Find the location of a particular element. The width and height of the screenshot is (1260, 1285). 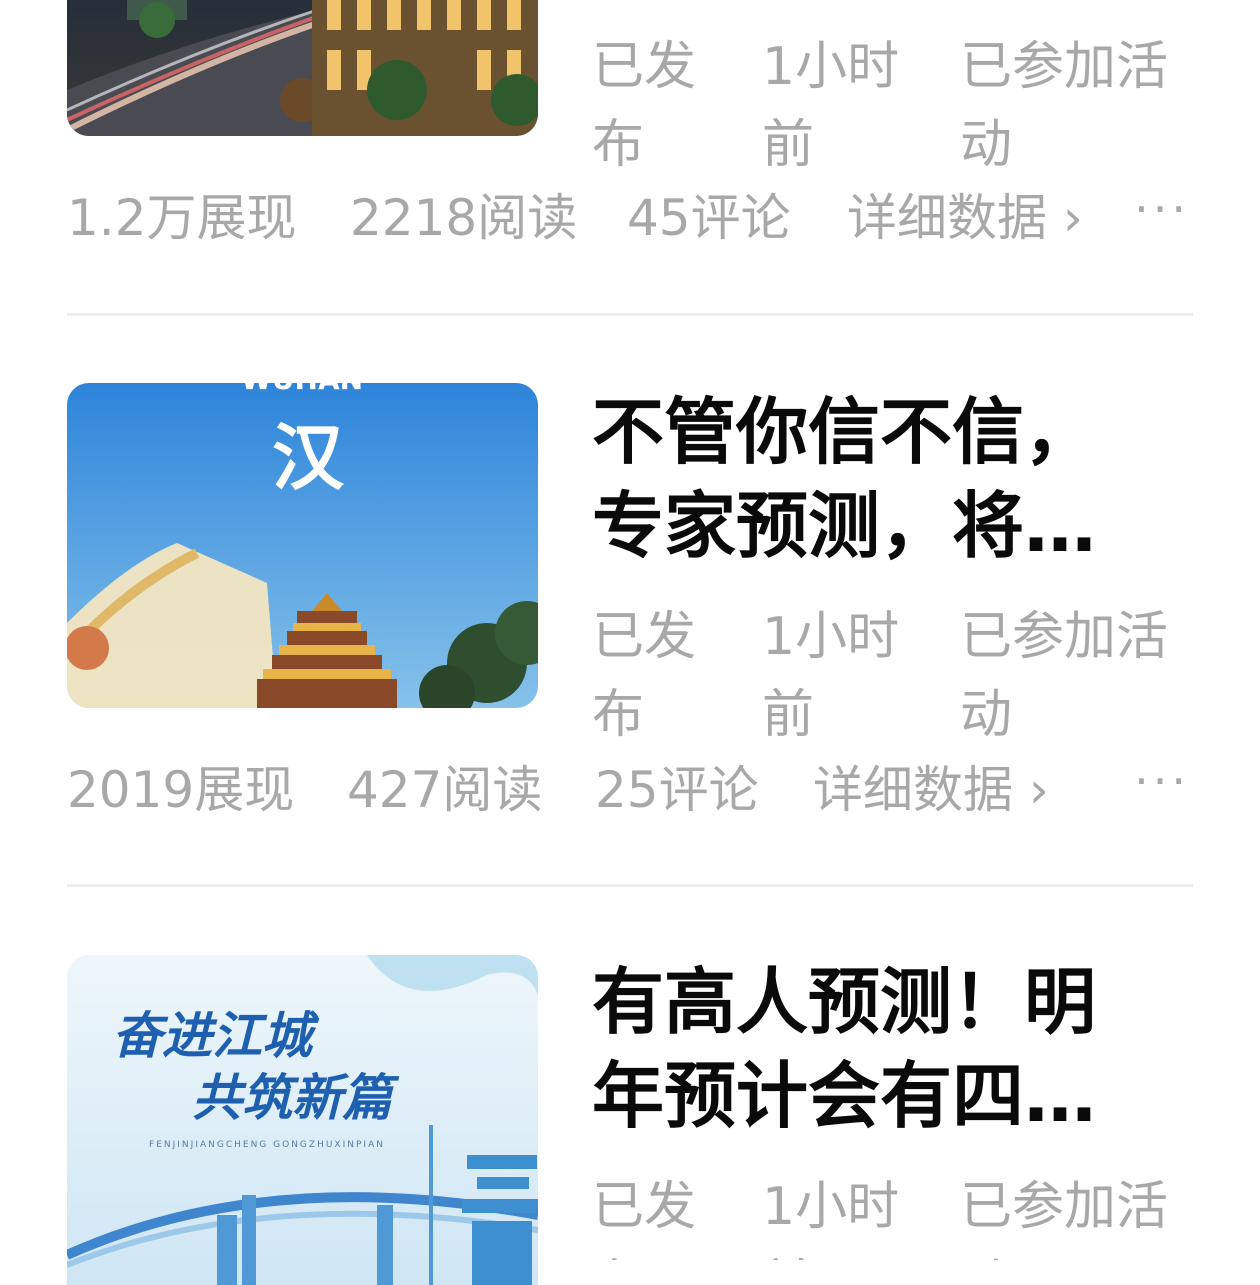

article-stats-2: 2019展现 427阅读 25评论 详细数据 › is located at coordinates (632, 784).